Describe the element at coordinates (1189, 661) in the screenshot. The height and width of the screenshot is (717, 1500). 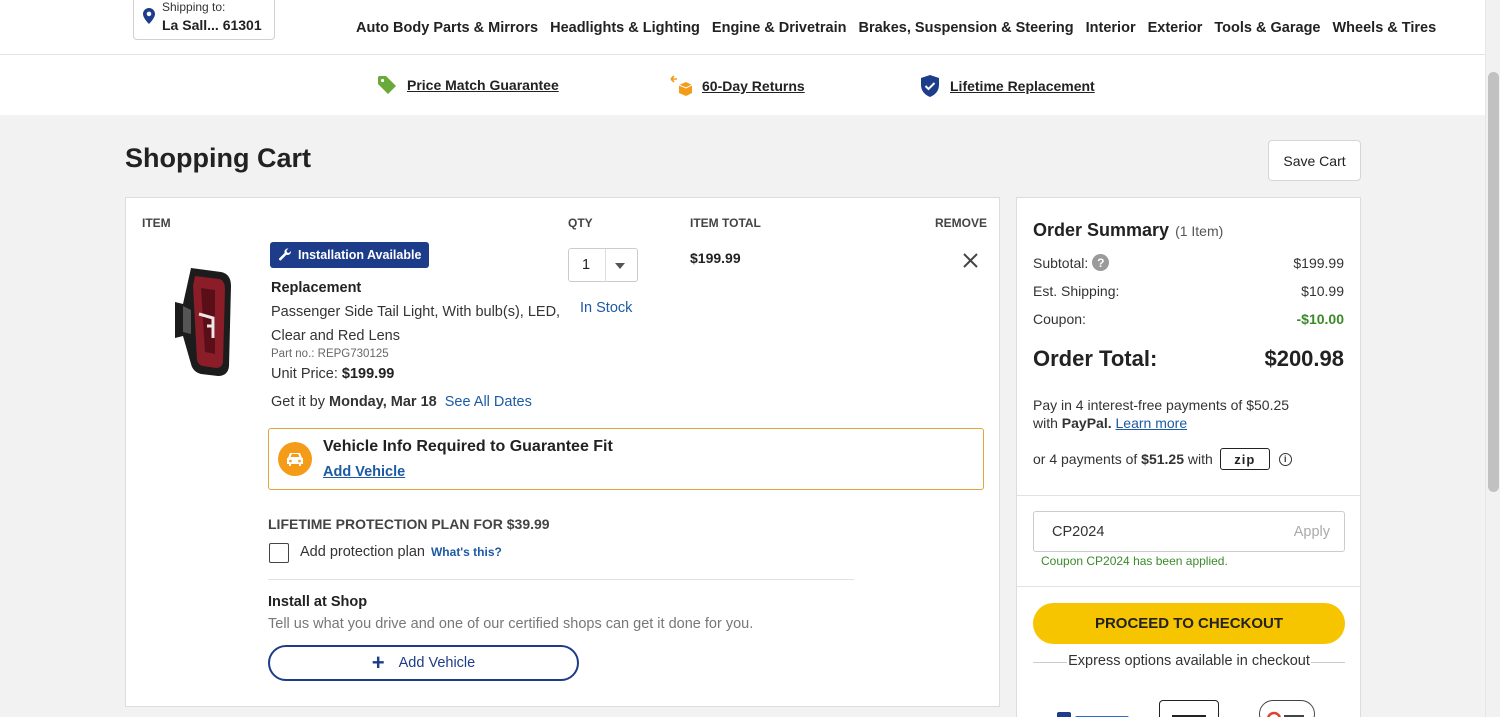
I see `express-options-text: Express options available in checkout` at that location.